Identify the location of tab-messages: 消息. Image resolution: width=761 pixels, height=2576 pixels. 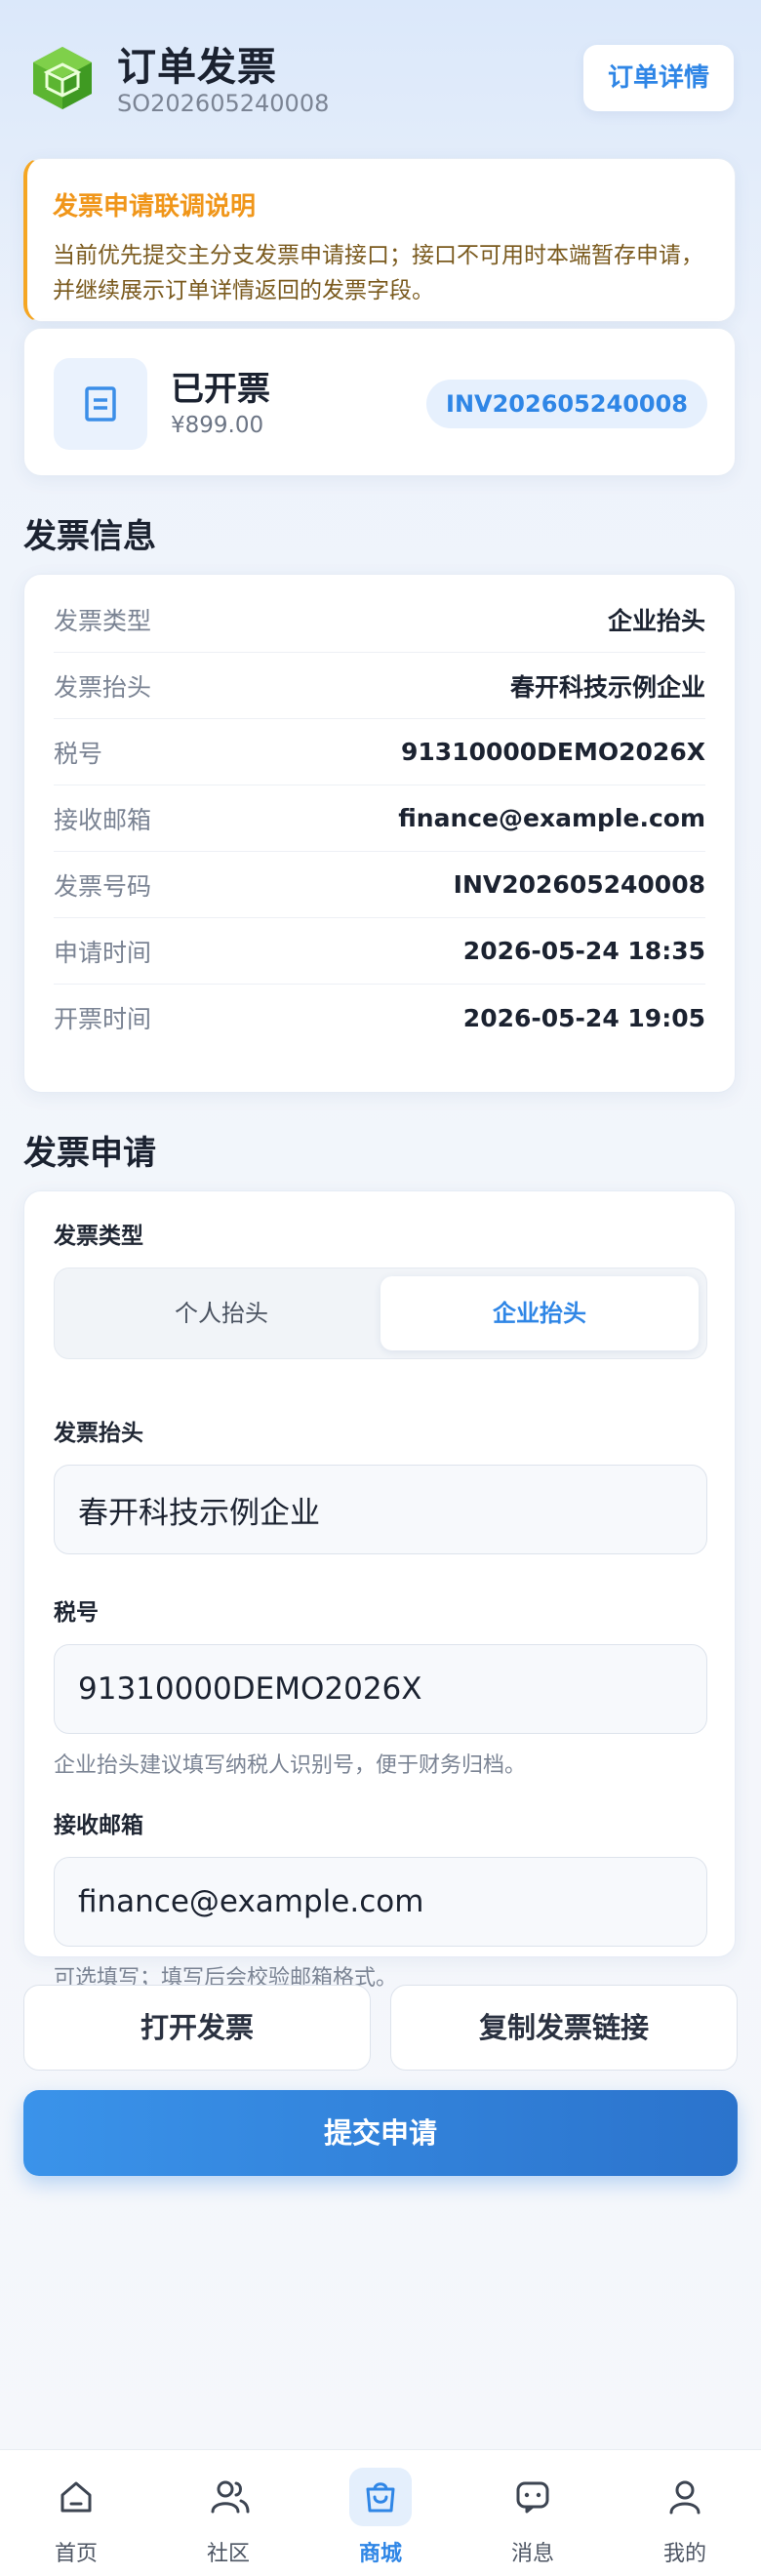
(533, 2513).